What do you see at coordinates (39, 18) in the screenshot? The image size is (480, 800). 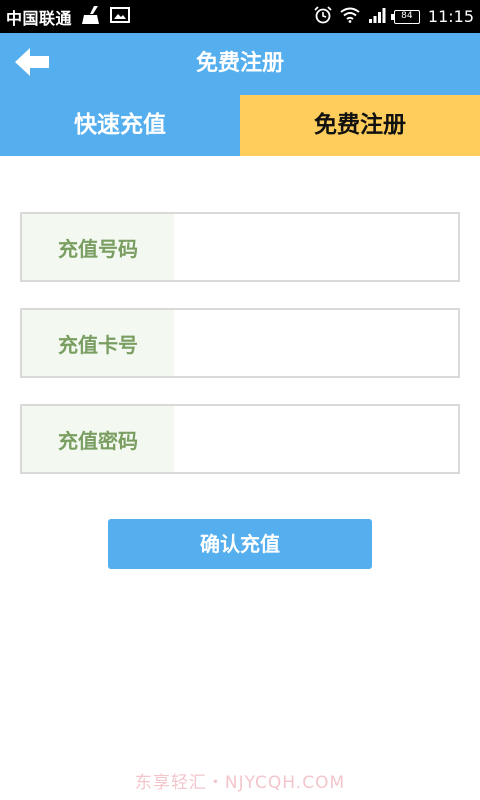 I see `carrier-name: 中国联通` at bounding box center [39, 18].